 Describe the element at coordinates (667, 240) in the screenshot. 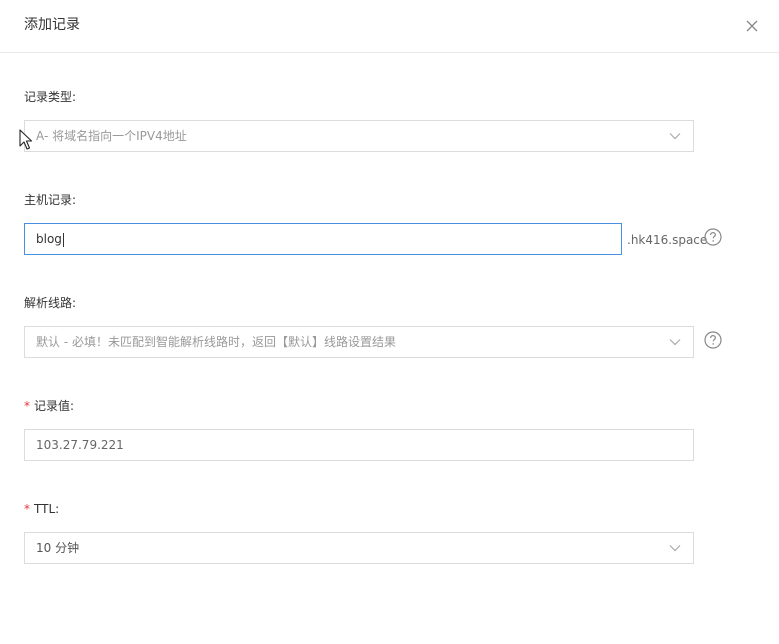

I see `domain-suffix: .hk416.space` at that location.